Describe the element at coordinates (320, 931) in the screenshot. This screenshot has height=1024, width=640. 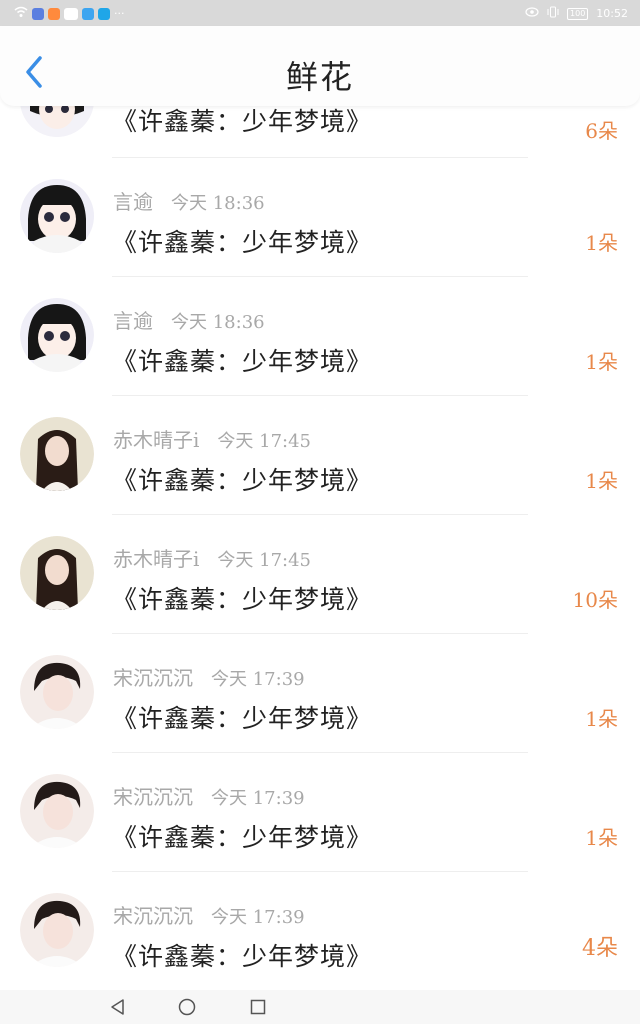
I see `list-item: 宋沉沉沉 今天 17:39 《许鑫蓁：少年梦境》 4朵` at that location.